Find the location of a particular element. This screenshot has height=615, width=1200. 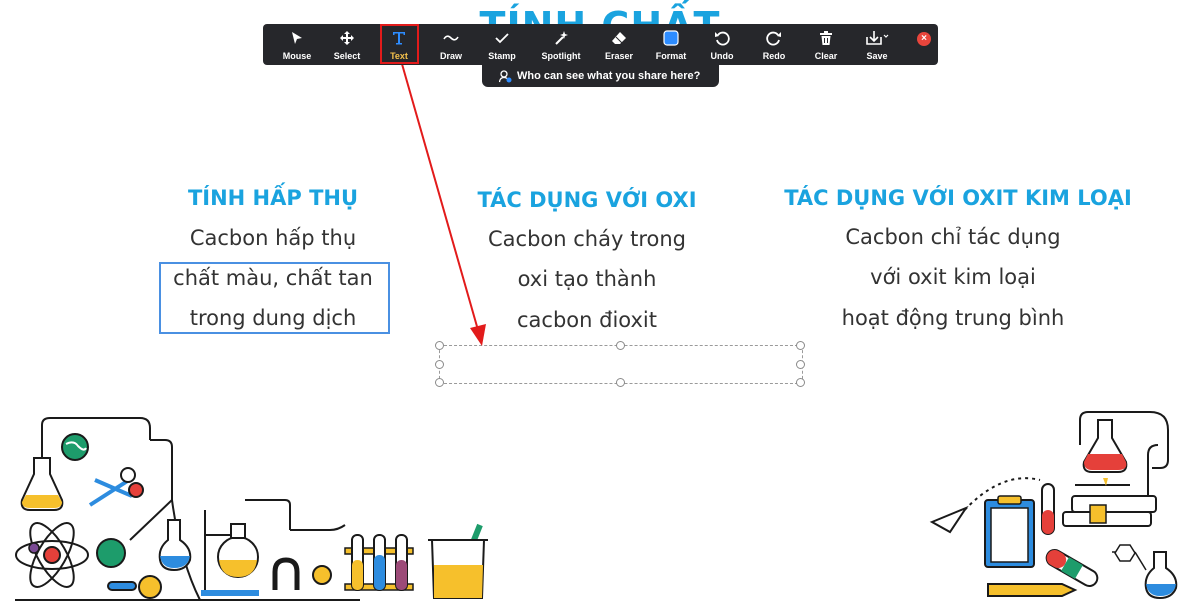

tool-label: Undo is located at coordinates (722, 56).